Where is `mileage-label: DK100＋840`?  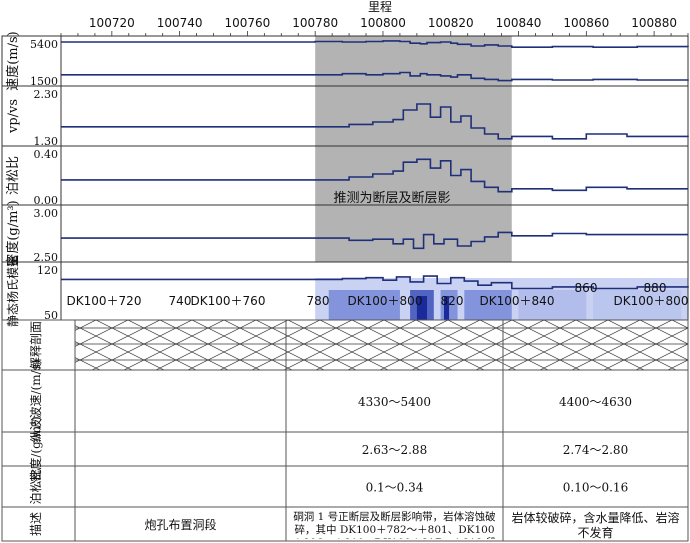 mileage-label: DK100＋840 is located at coordinates (517, 301).